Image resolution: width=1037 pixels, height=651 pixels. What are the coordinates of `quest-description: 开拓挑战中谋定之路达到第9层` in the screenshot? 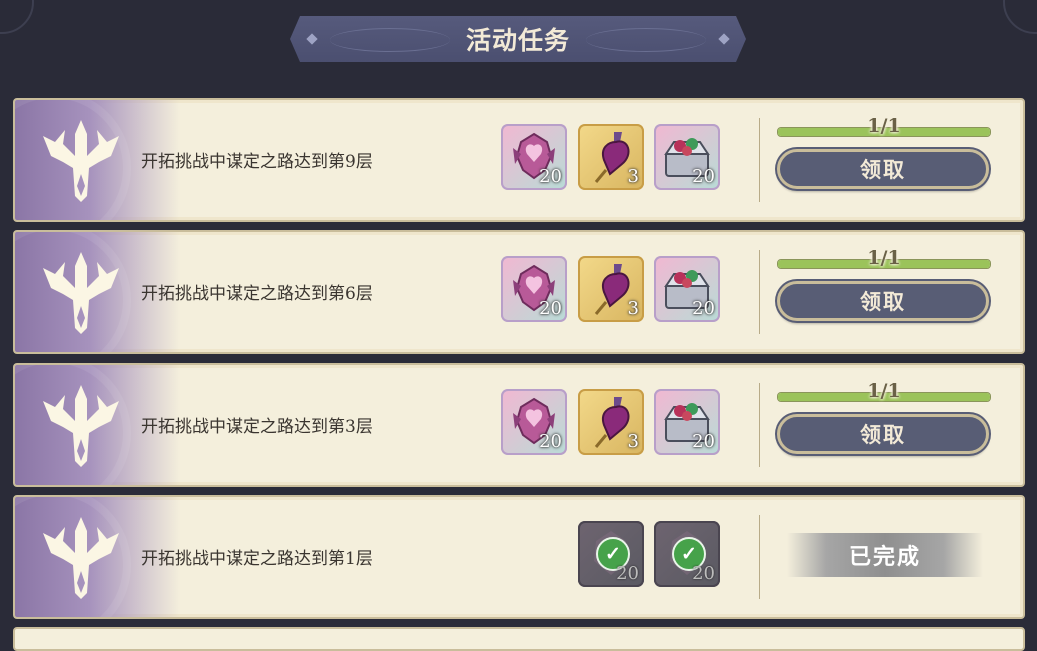 It's located at (257, 162).